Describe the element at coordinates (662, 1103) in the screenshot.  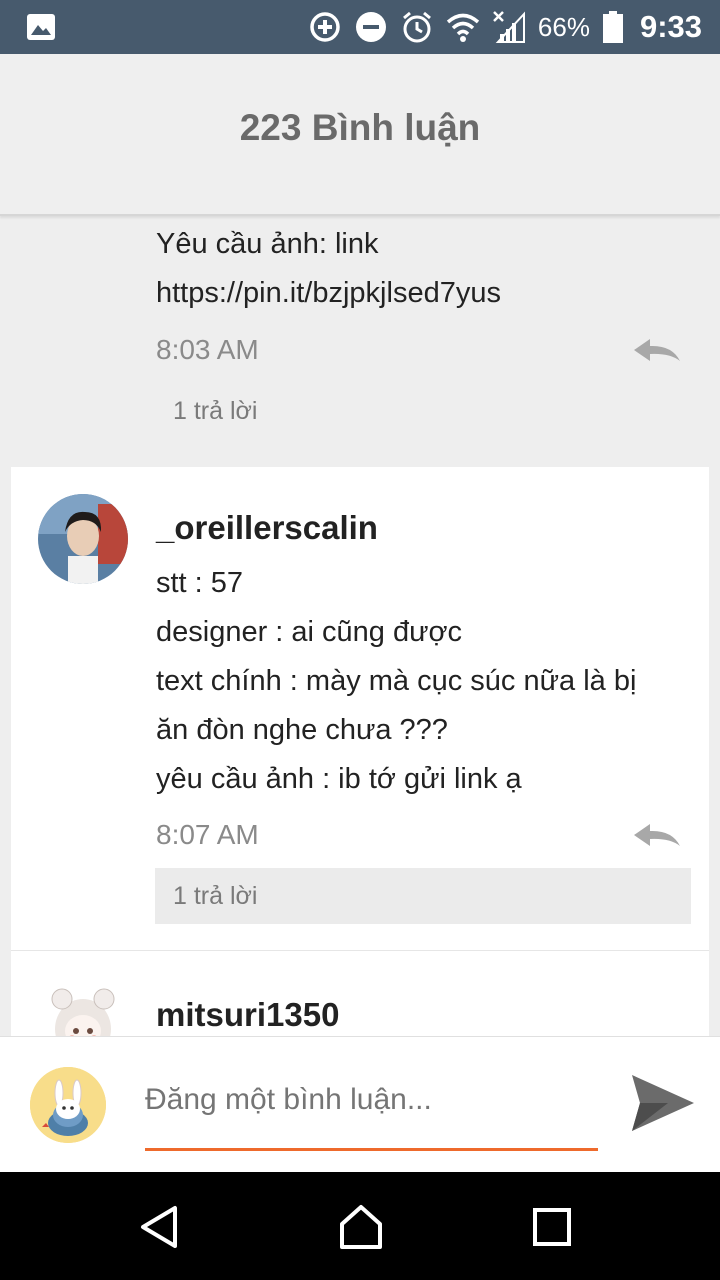
I see `send-icon` at that location.